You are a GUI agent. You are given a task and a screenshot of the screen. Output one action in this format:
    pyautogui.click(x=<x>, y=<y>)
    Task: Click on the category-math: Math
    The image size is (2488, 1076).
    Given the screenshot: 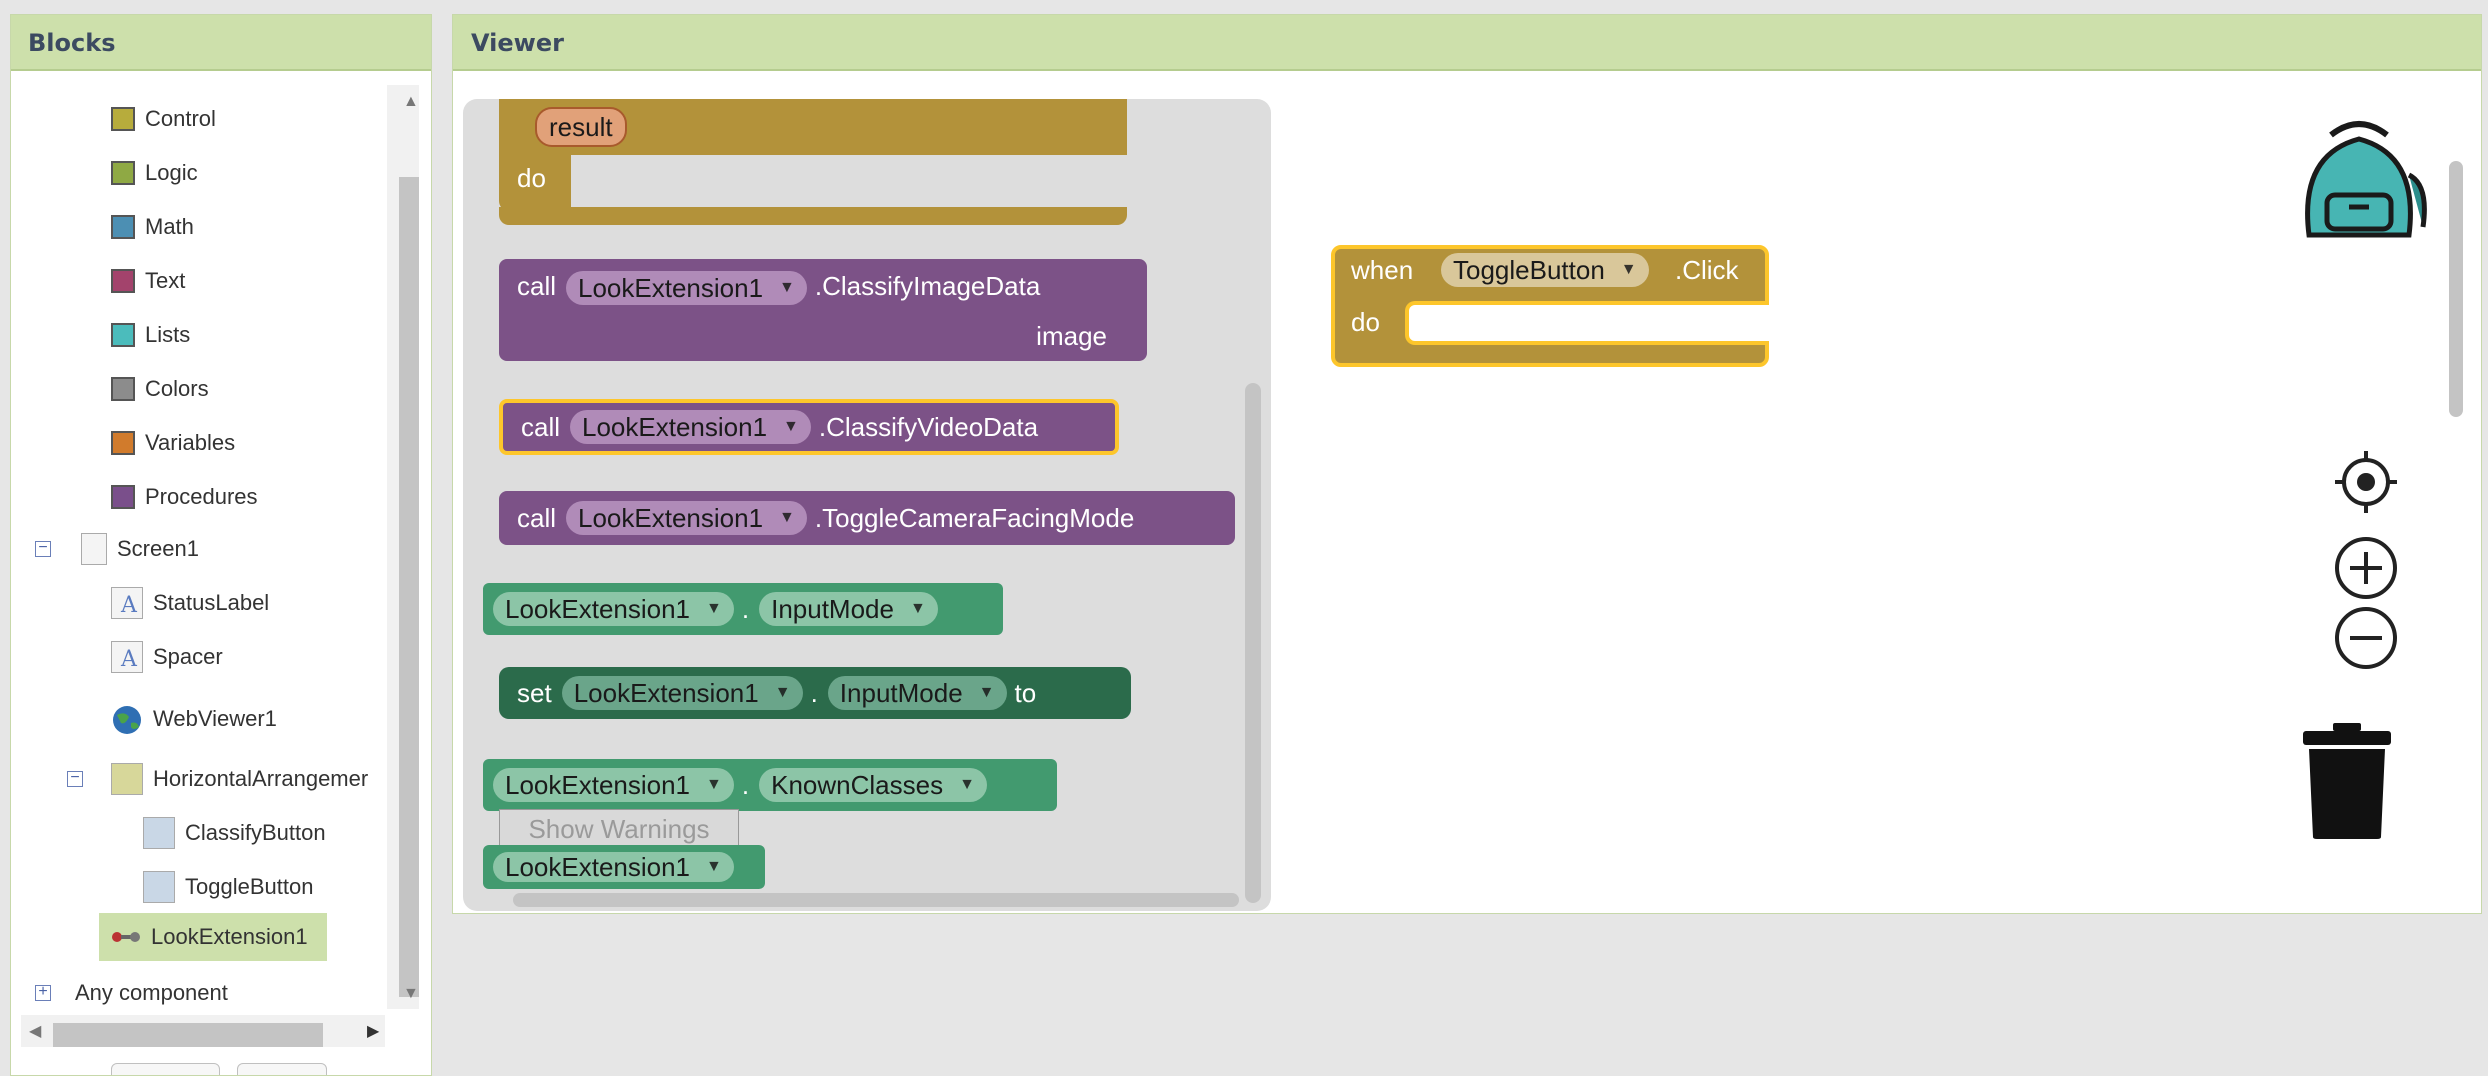 What is the action you would take?
    pyautogui.click(x=152, y=227)
    